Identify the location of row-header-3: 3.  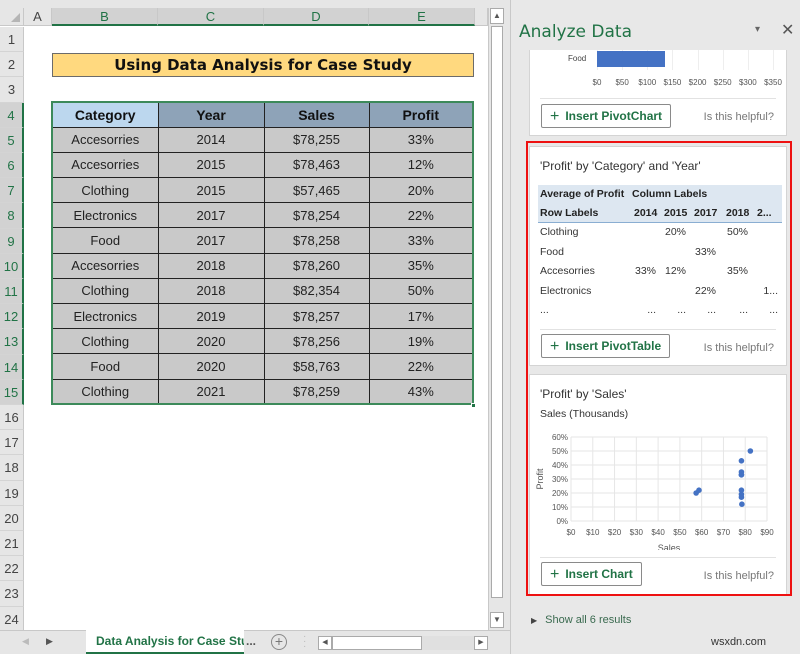
(12, 90).